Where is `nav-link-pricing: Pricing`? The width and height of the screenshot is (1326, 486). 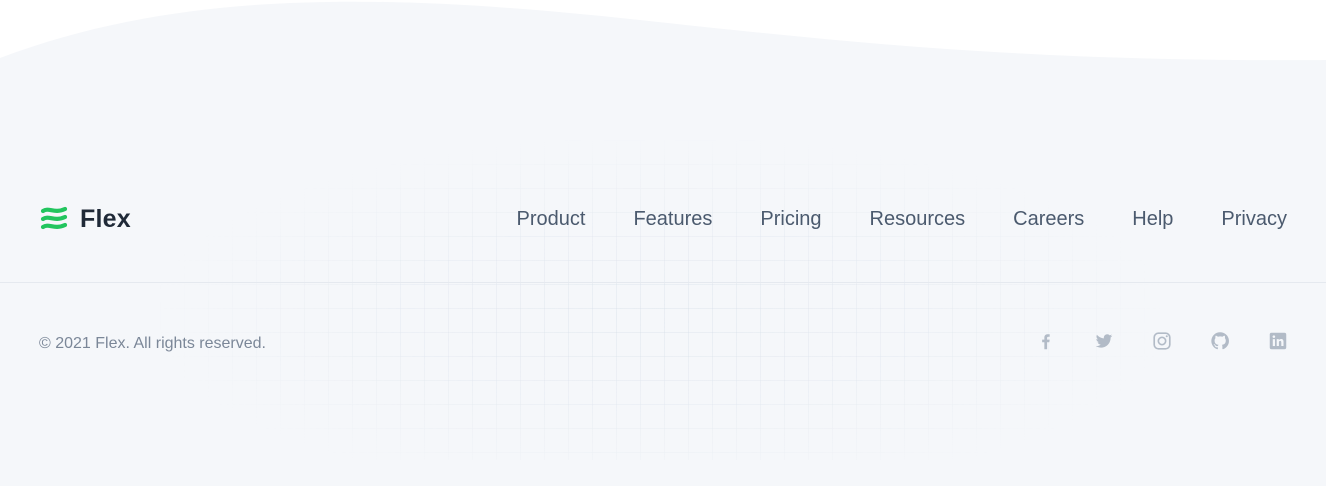 nav-link-pricing: Pricing is located at coordinates (790, 219).